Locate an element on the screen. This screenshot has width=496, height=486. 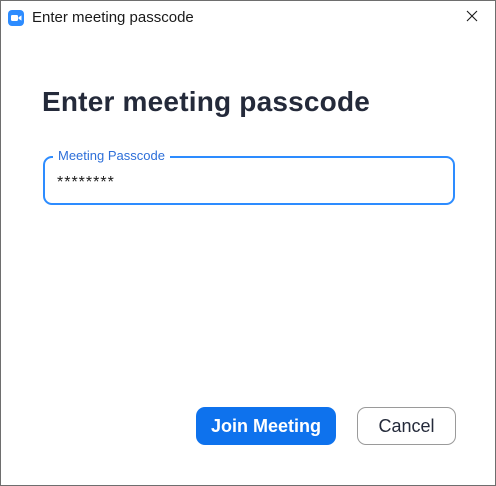
passcode-input: ******** is located at coordinates (86, 183).